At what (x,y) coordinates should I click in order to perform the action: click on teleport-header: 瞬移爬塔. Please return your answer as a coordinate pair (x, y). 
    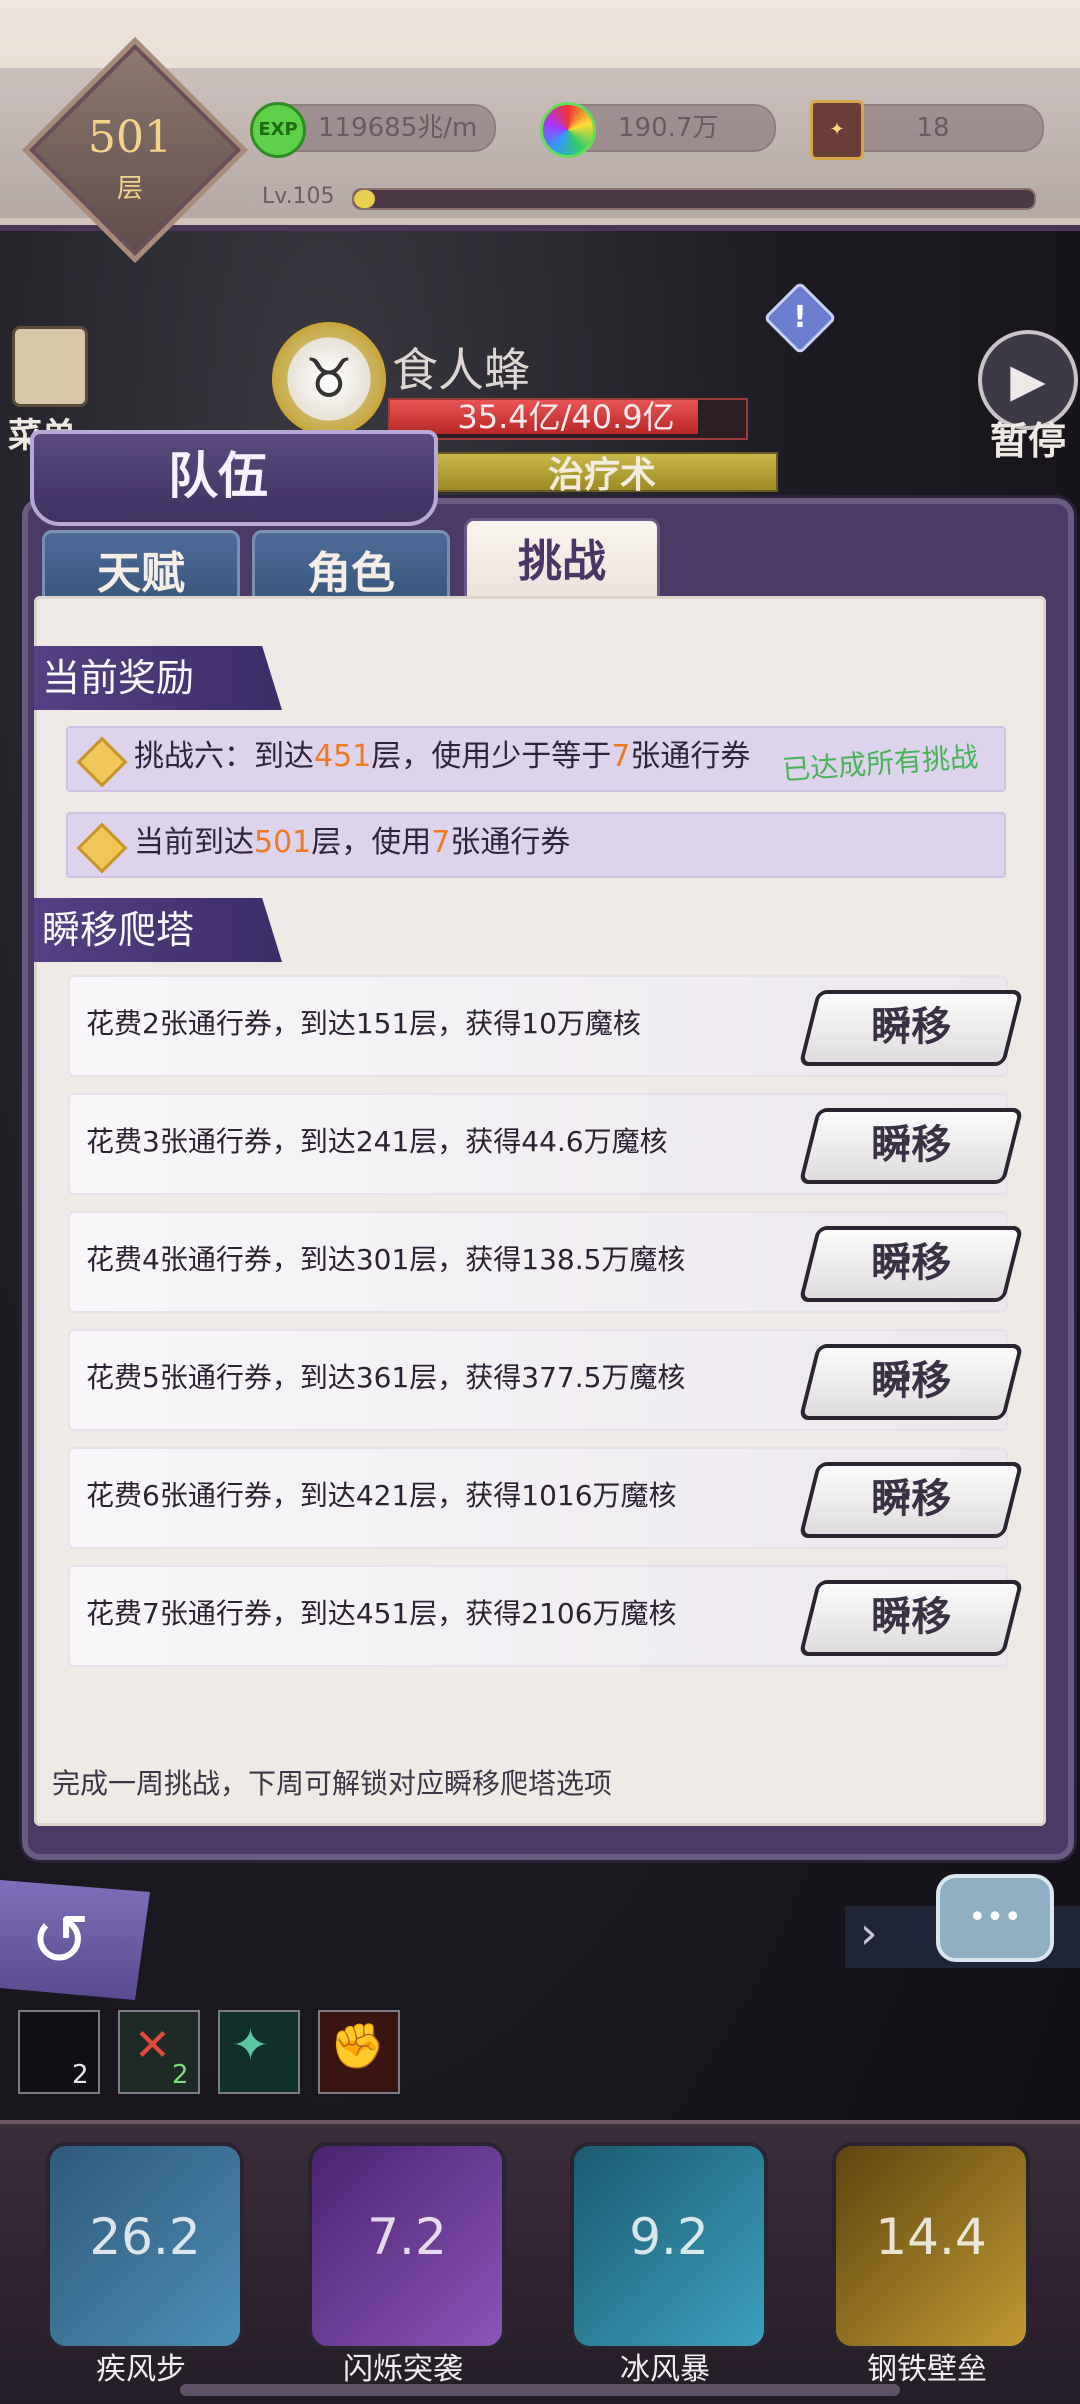
    Looking at the image, I should click on (158, 930).